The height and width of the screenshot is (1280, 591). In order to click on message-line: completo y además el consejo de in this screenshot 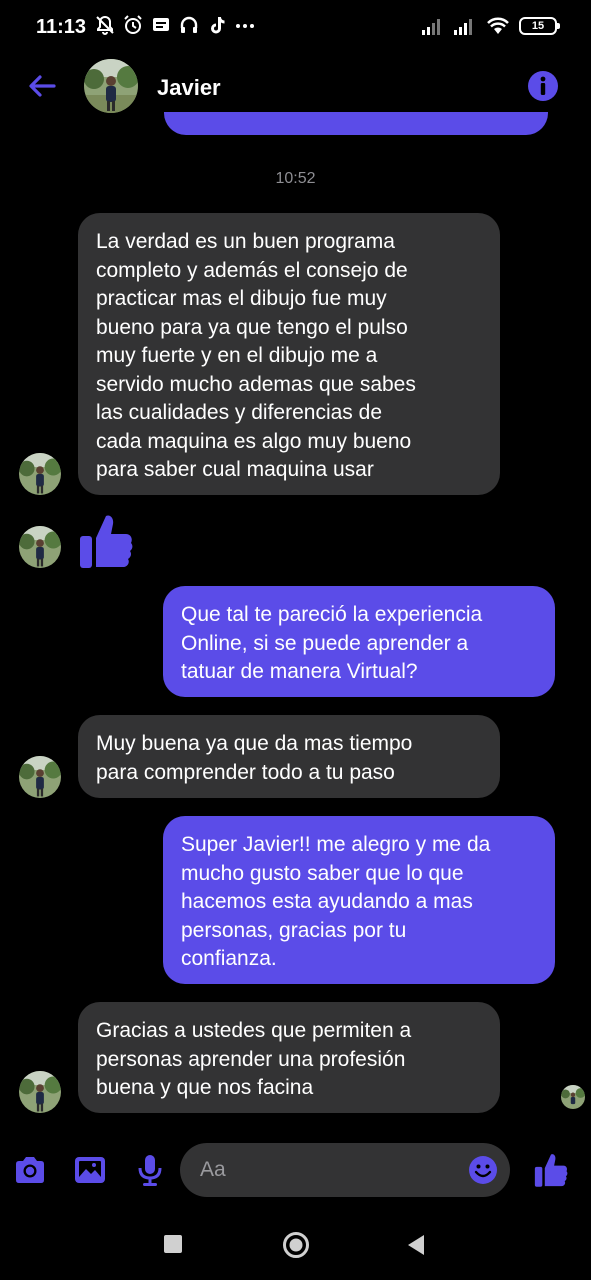, I will do `click(252, 270)`.